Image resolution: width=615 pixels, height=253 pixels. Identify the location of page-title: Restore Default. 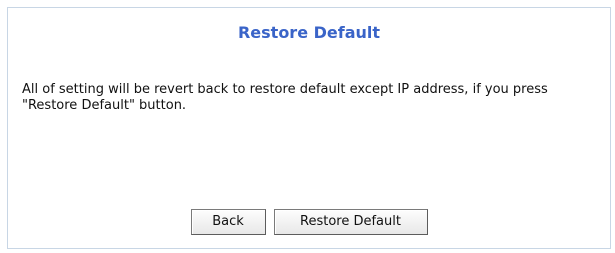
(309, 32).